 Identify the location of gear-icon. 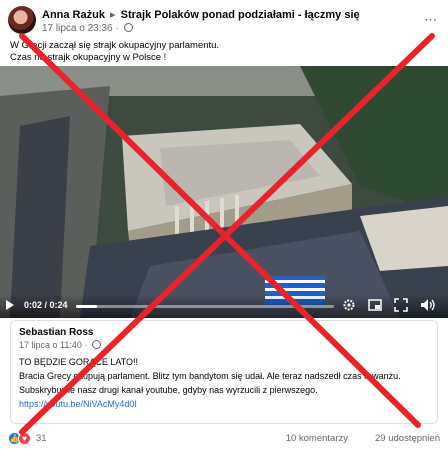
(349, 305).